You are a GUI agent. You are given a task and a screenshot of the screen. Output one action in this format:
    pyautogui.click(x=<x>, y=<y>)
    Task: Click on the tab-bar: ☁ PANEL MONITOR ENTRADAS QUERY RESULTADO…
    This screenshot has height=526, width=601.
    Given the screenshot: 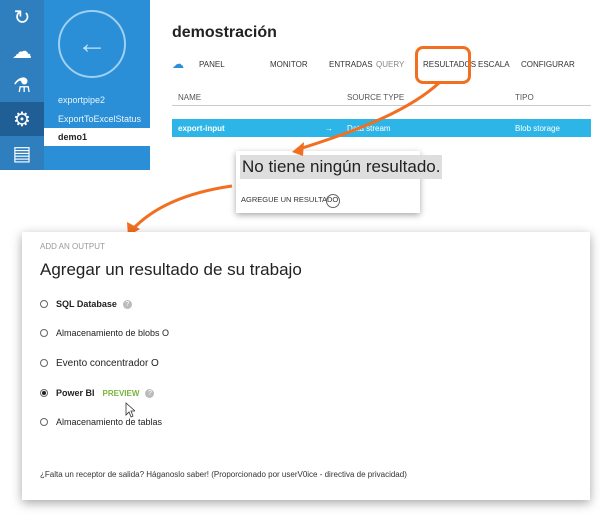 What is the action you would take?
    pyautogui.click(x=382, y=65)
    